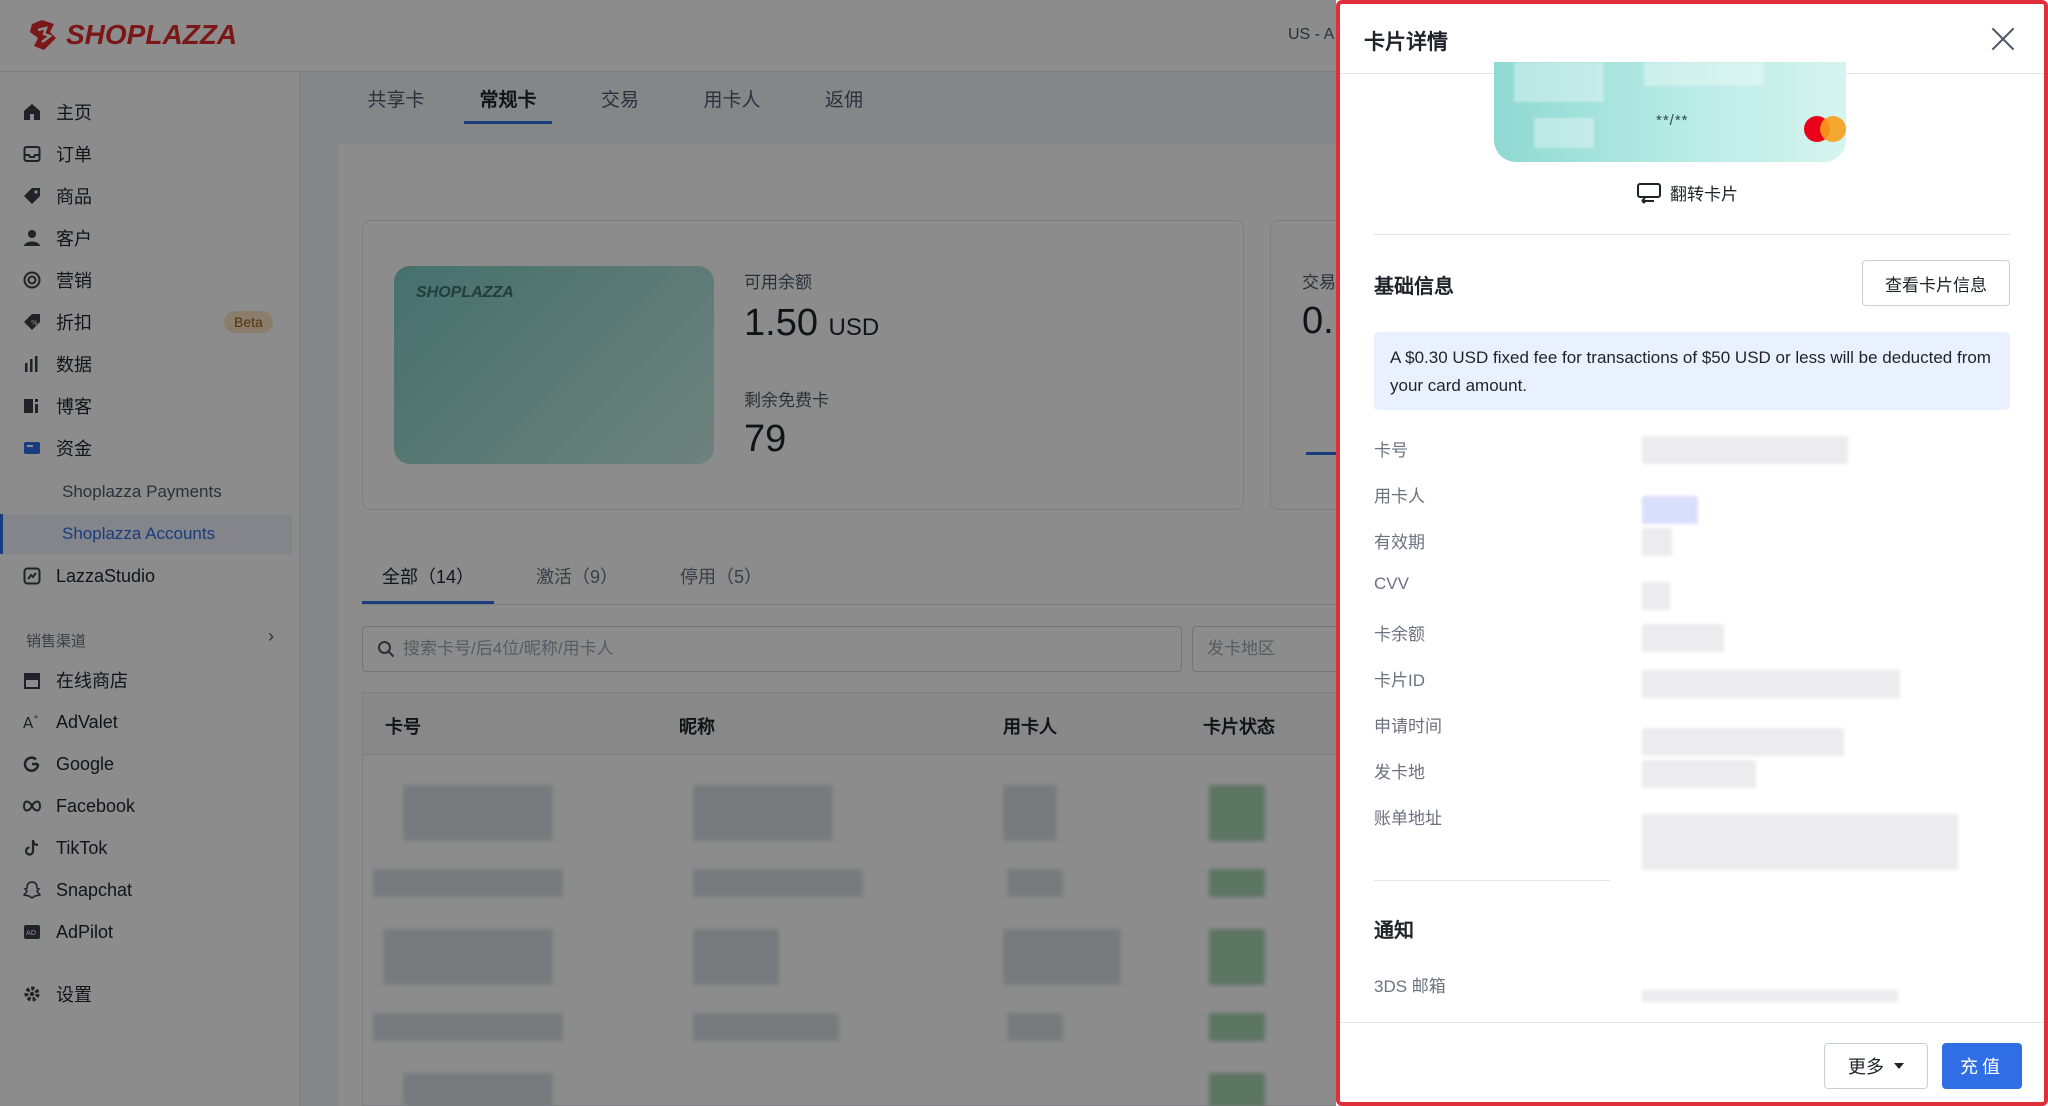 The width and height of the screenshot is (2048, 1106). I want to click on virtual-card: **/**, so click(1670, 112).